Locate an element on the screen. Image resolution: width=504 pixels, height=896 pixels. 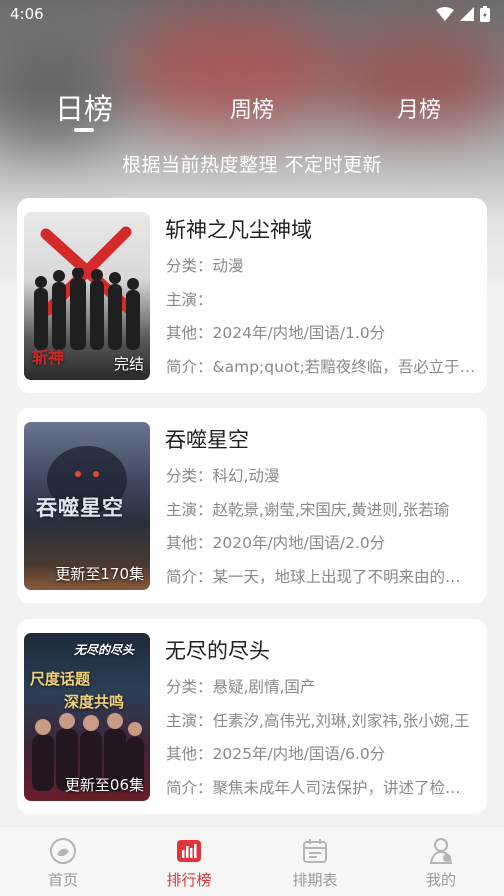
poster-logo-text: 吞噬星空 is located at coordinates (80, 508).